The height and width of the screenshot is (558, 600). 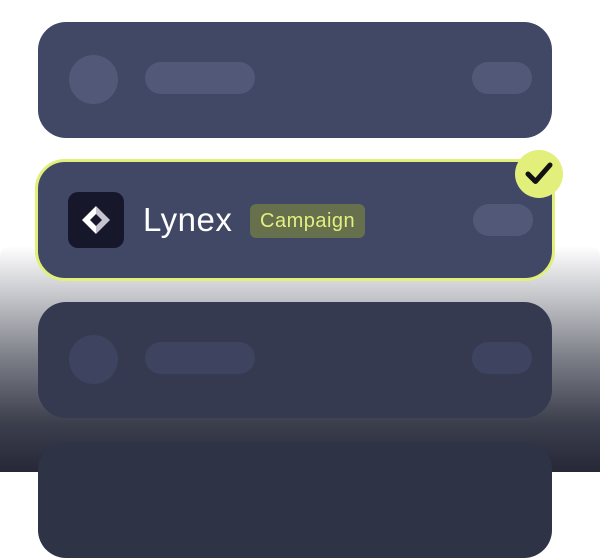 What do you see at coordinates (96, 220) in the screenshot?
I see `lynex-logo-icon` at bounding box center [96, 220].